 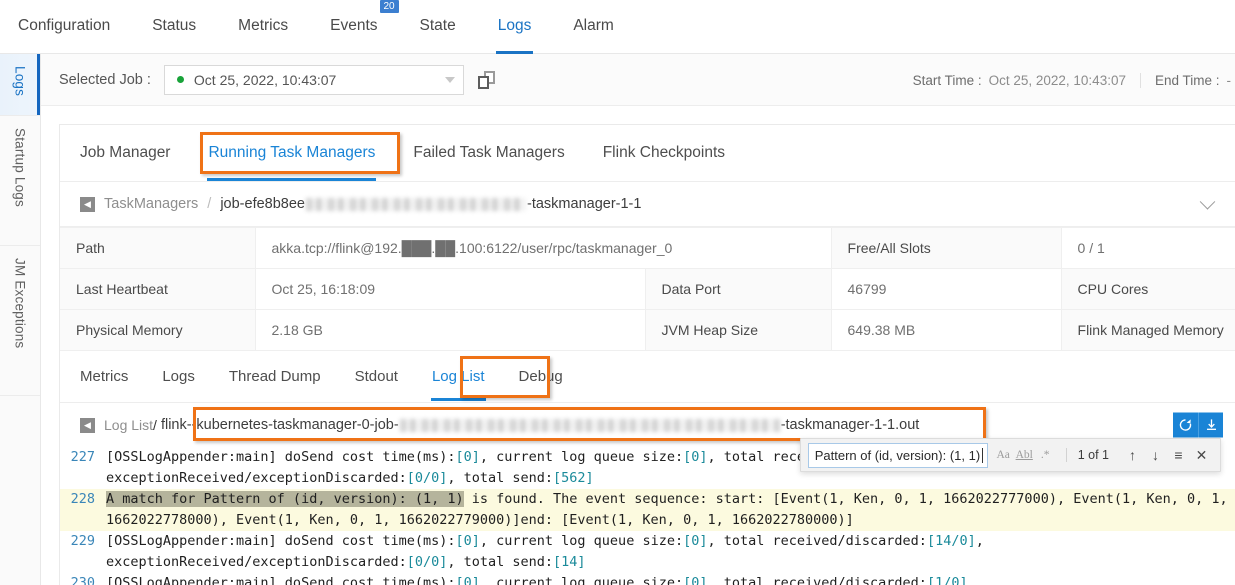 What do you see at coordinates (951, 541) in the screenshot?
I see `log-segment-number: [14/0]` at bounding box center [951, 541].